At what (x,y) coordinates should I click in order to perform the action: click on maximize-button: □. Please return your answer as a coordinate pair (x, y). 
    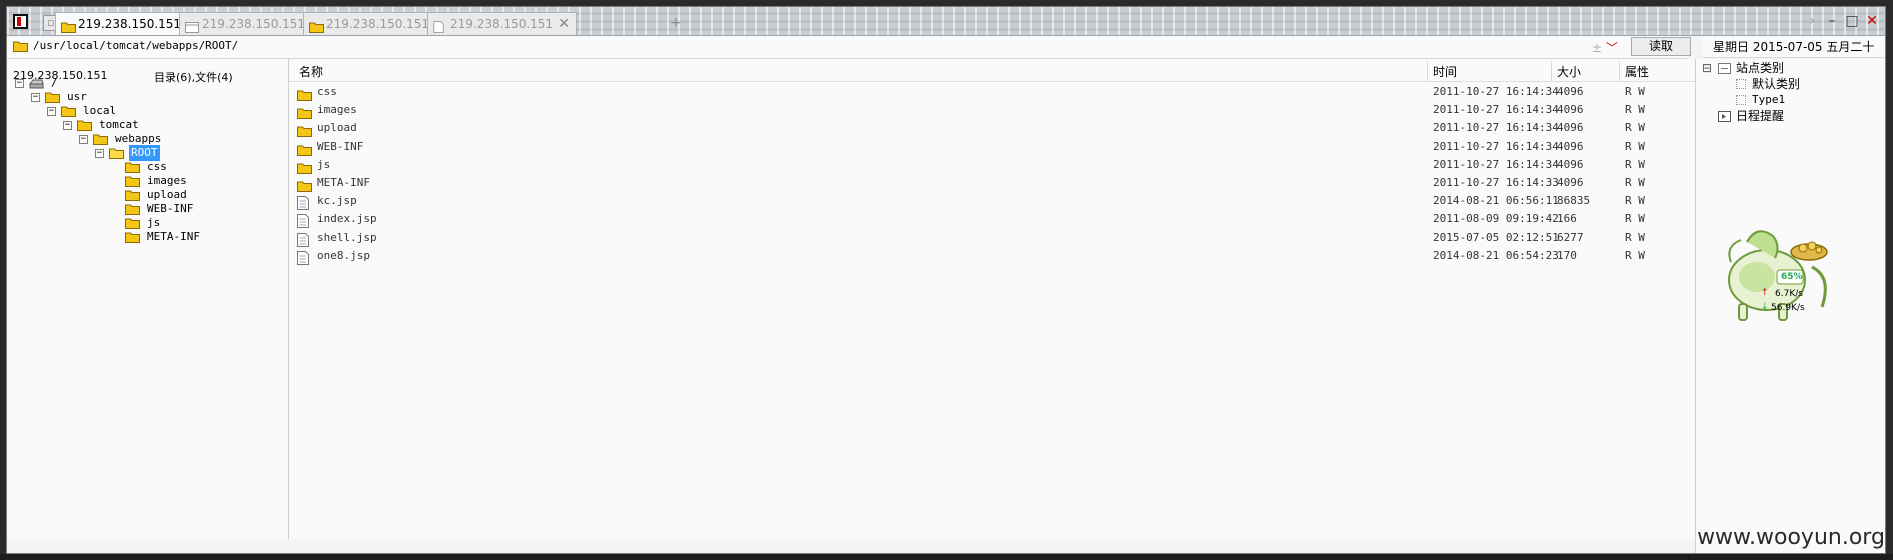
    Looking at the image, I should click on (1852, 21).